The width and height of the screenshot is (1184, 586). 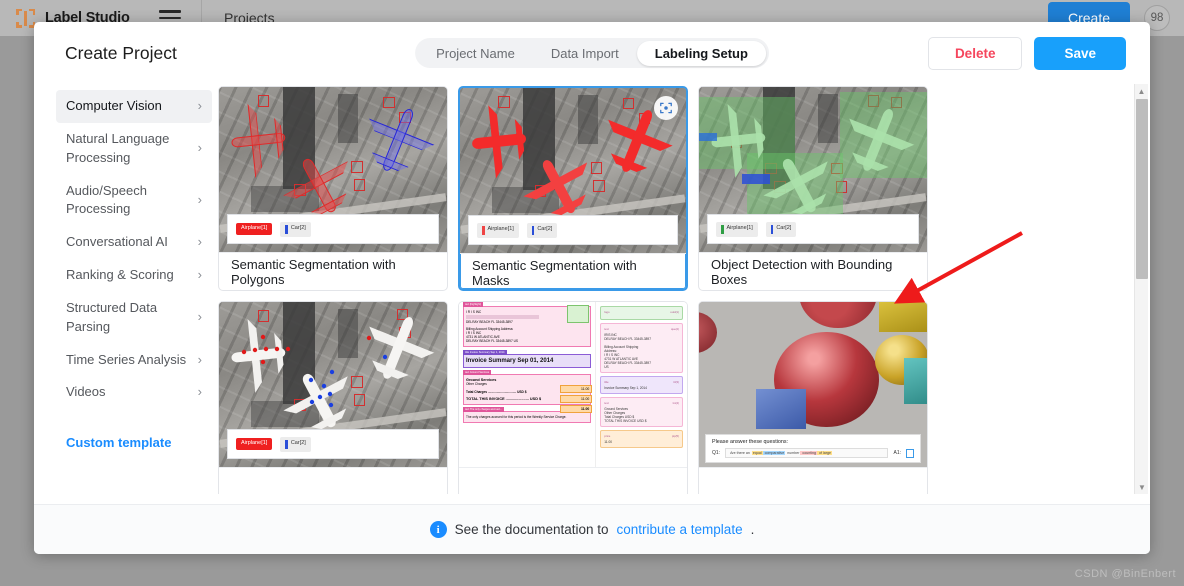 What do you see at coordinates (1125, 574) in the screenshot?
I see `watermark: CSDN @BinEnbert` at bounding box center [1125, 574].